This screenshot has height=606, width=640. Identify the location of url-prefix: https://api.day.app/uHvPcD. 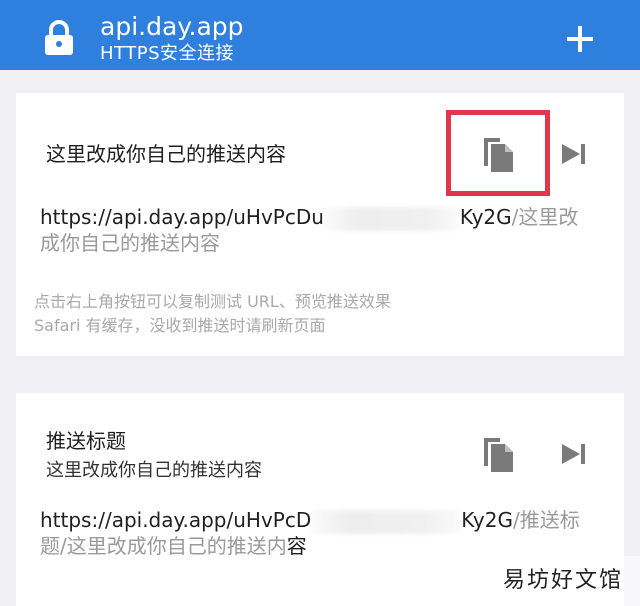
(176, 520).